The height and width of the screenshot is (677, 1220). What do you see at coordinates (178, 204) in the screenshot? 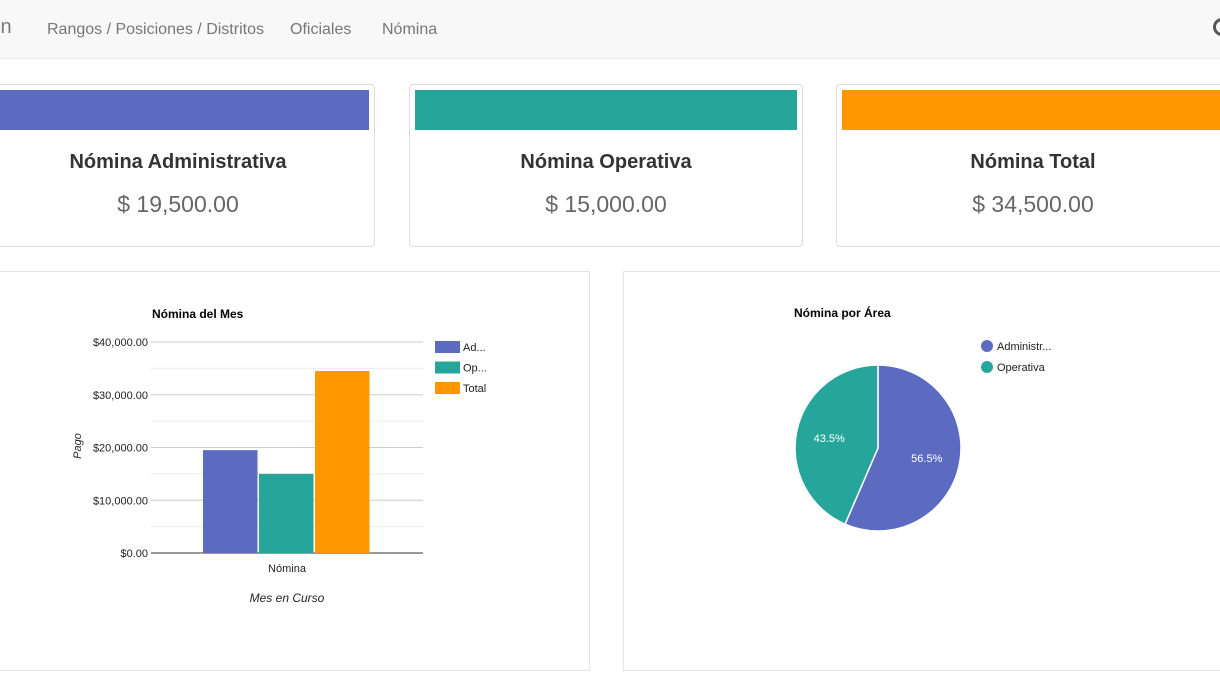
I see `card-value: $ 19,500.00` at bounding box center [178, 204].